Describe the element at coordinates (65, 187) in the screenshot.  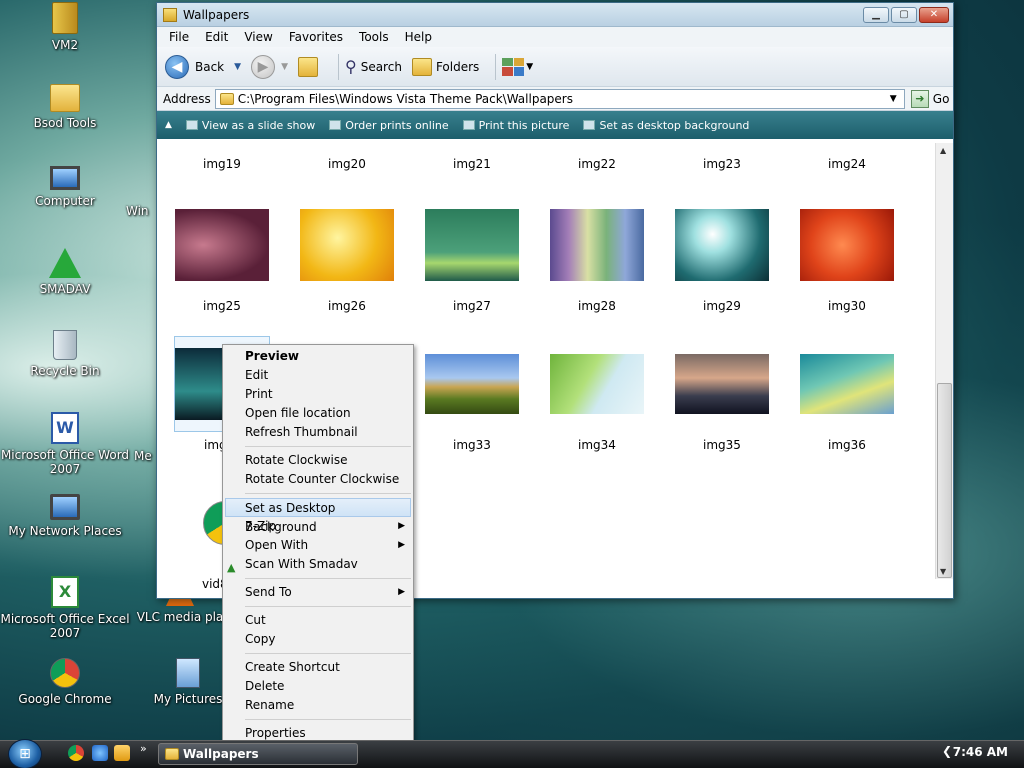
I see `desktop-icon-computer: Computer` at that location.